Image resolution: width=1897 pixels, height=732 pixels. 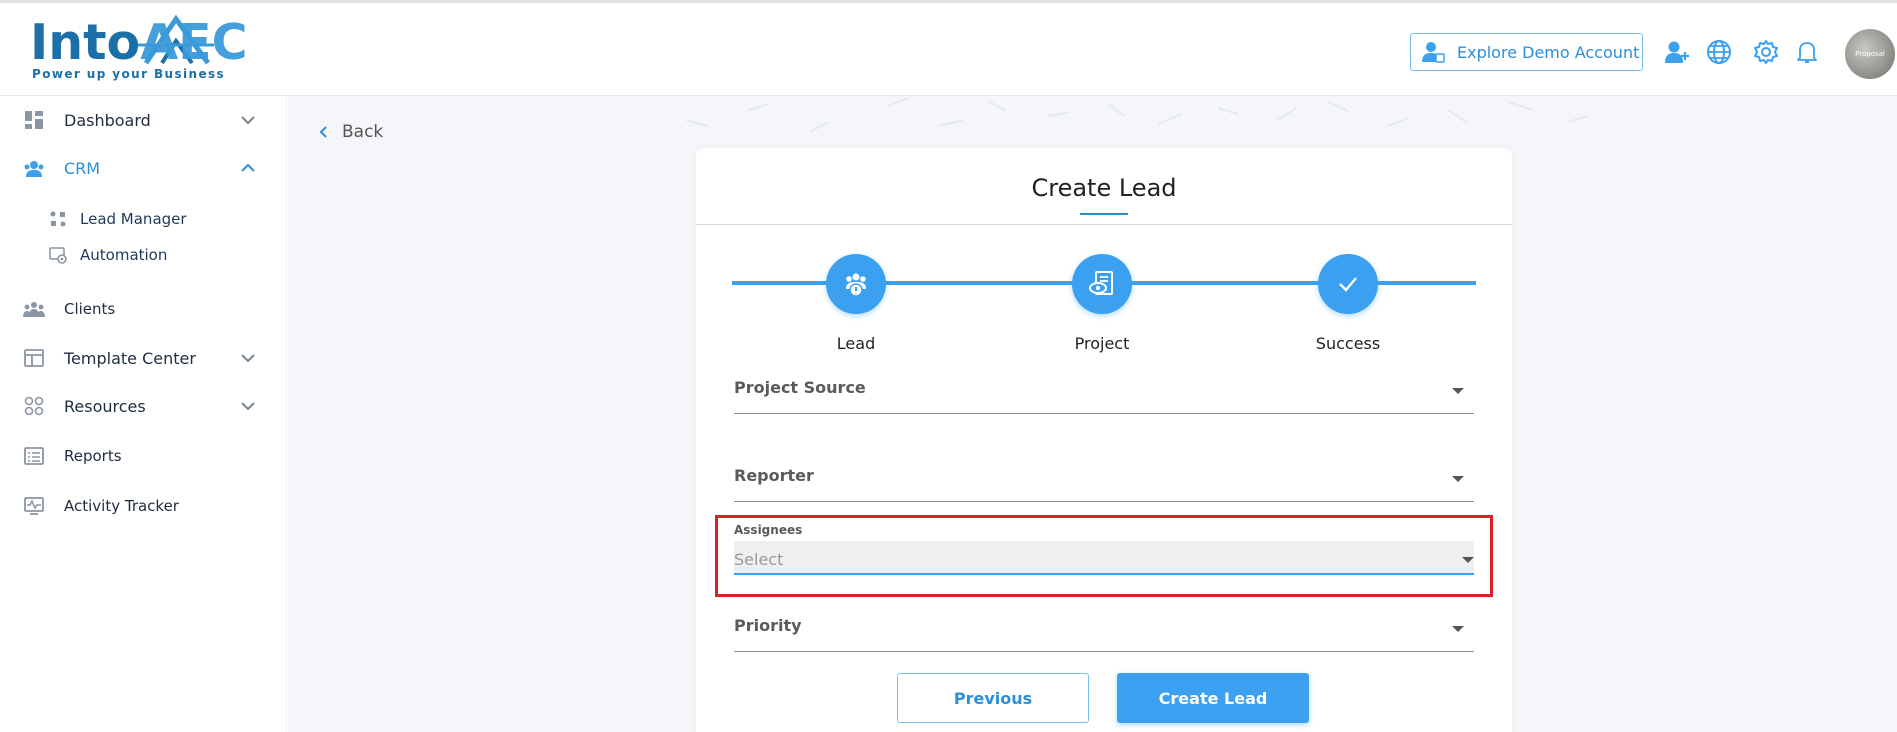 I want to click on step-lead, so click(x=856, y=284).